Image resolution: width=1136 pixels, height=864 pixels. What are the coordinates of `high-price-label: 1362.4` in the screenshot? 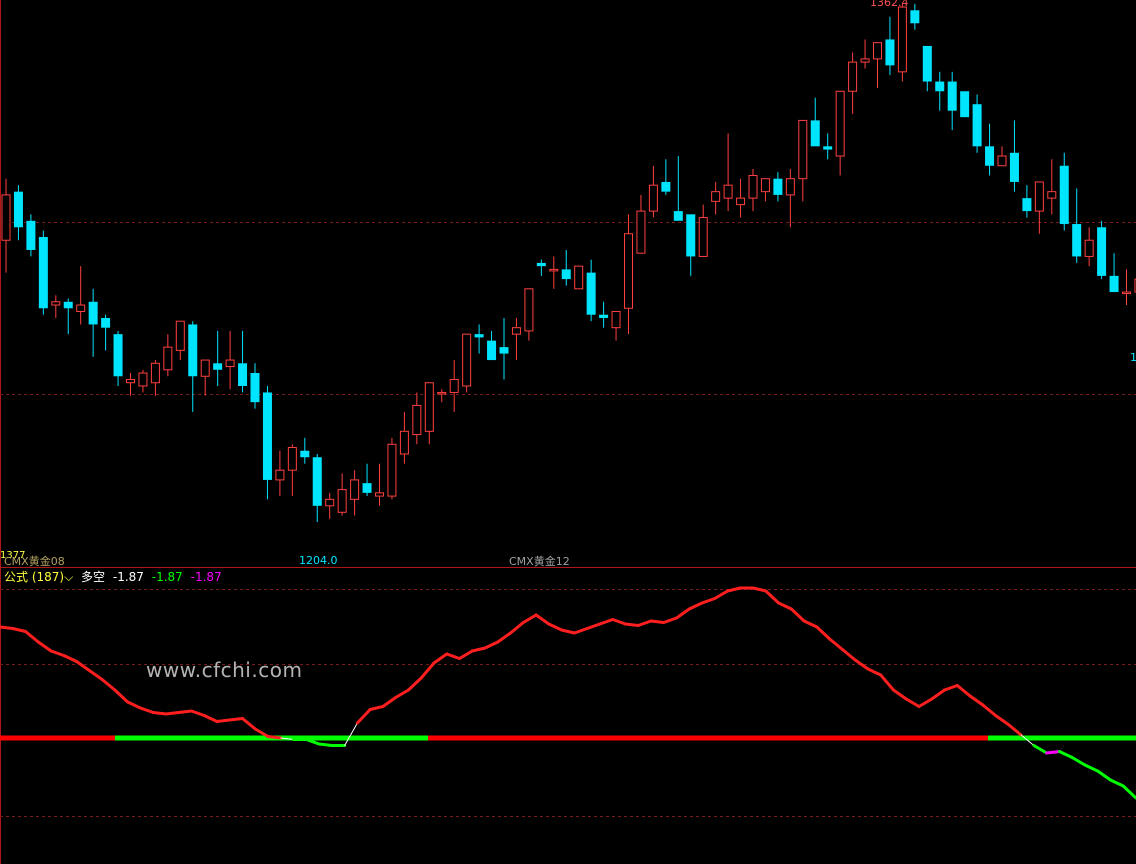 It's located at (889, 4).